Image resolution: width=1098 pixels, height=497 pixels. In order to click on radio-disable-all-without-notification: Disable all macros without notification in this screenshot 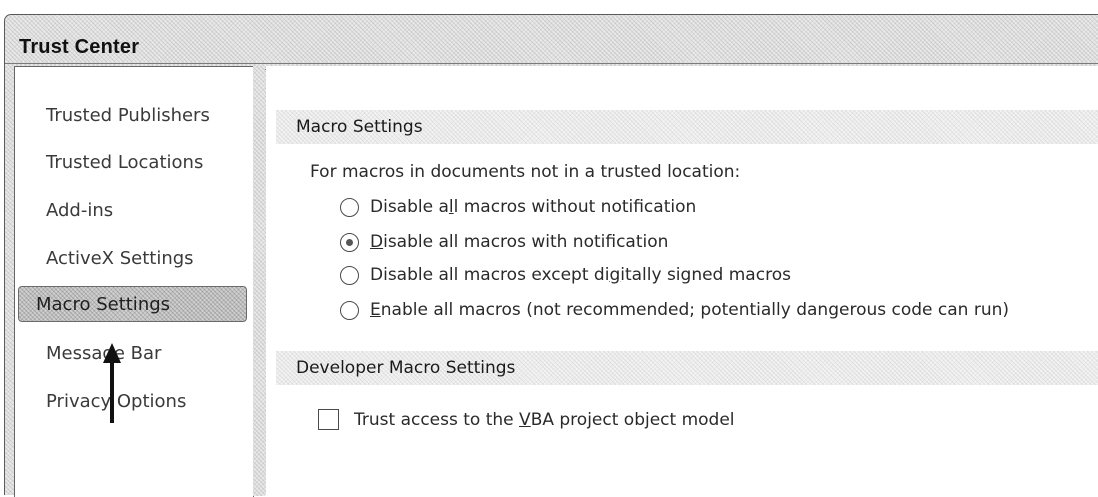, I will do `click(518, 207)`.